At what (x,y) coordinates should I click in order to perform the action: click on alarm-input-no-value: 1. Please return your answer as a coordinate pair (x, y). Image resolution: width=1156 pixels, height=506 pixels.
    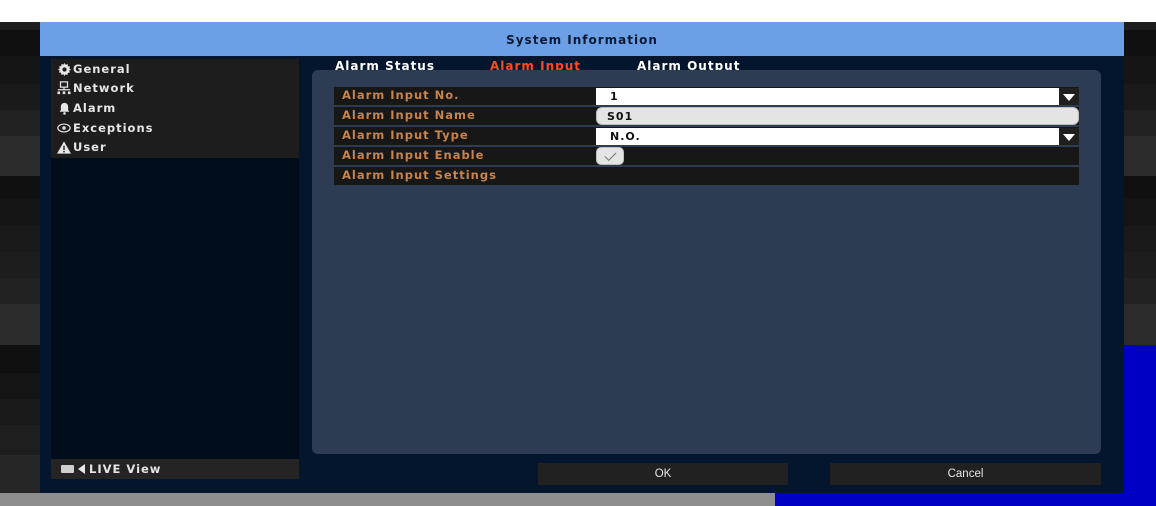
    Looking at the image, I should click on (614, 96).